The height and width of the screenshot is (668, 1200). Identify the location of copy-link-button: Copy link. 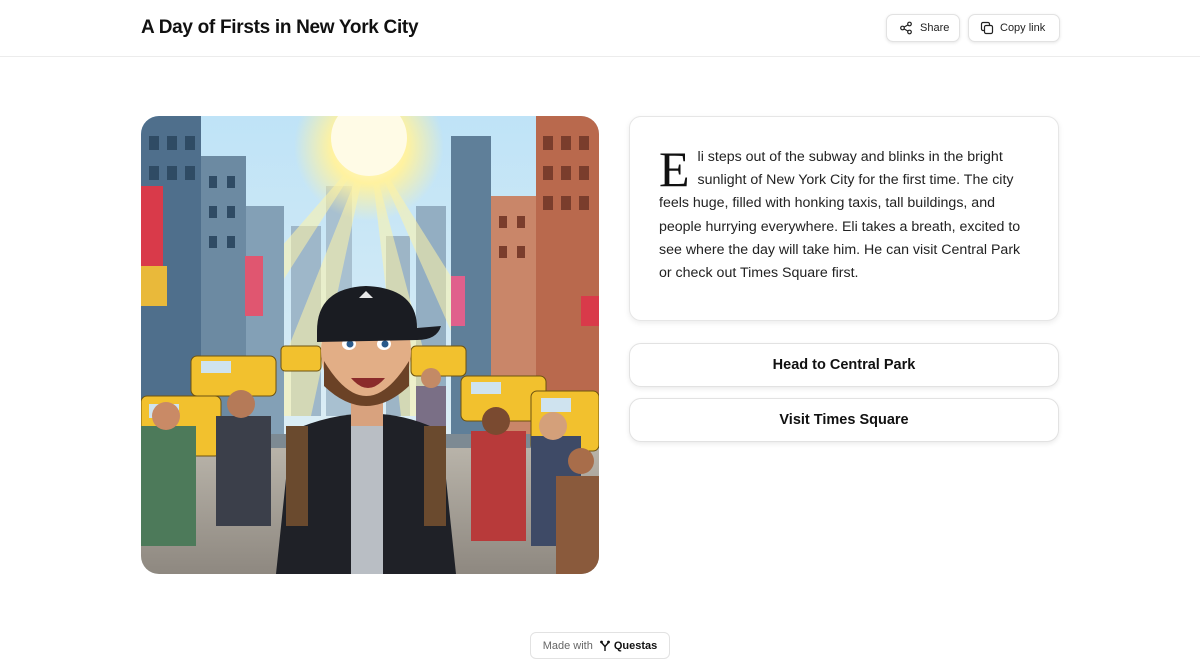
(1014, 28).